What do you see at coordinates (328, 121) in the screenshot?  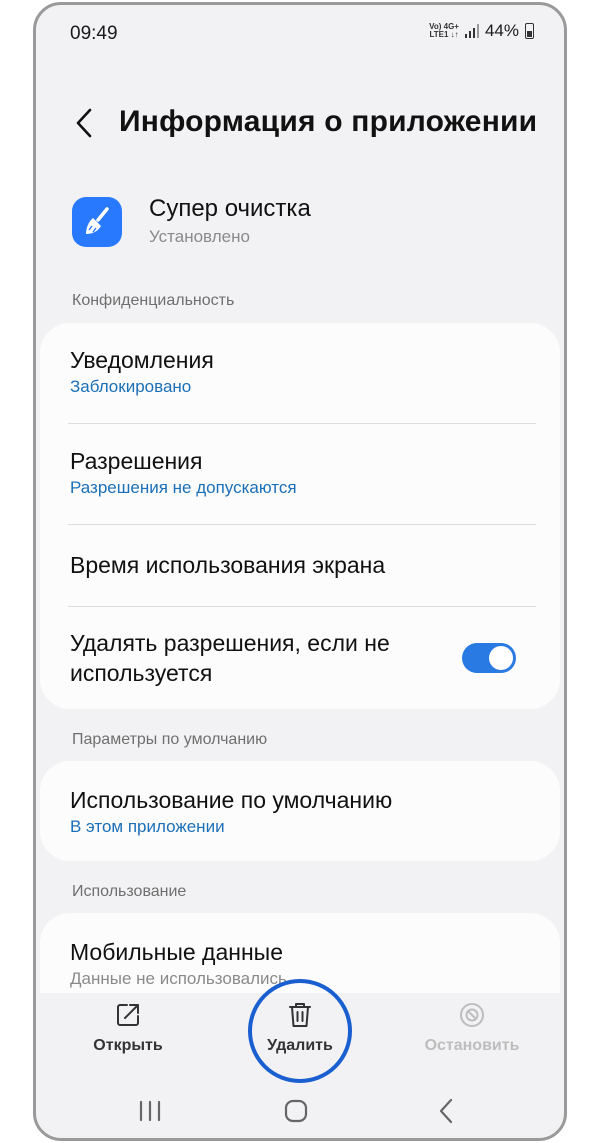 I see `page-title: Информация о приложении` at bounding box center [328, 121].